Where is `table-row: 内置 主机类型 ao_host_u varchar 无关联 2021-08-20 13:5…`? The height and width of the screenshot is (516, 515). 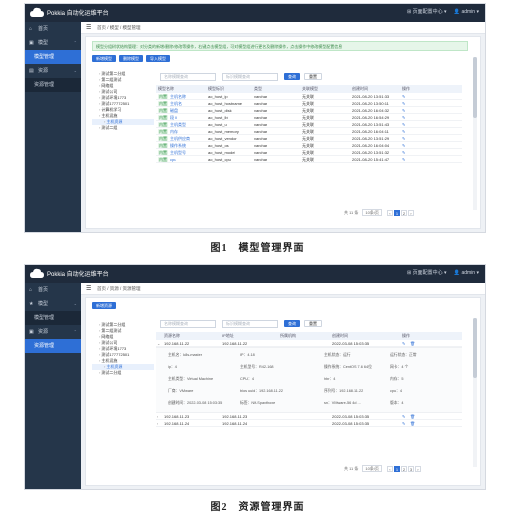 table-row: 内置 主机类型 ao_host_u varchar 无关联 2021-08-20 13:5… is located at coordinates (309, 124).